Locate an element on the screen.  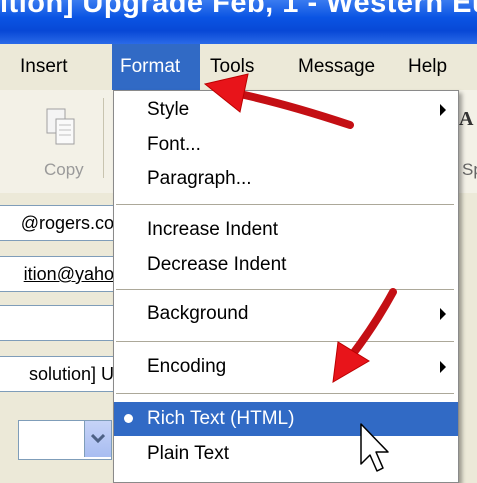
font-combo-dropdown-button is located at coordinates (97, 439).